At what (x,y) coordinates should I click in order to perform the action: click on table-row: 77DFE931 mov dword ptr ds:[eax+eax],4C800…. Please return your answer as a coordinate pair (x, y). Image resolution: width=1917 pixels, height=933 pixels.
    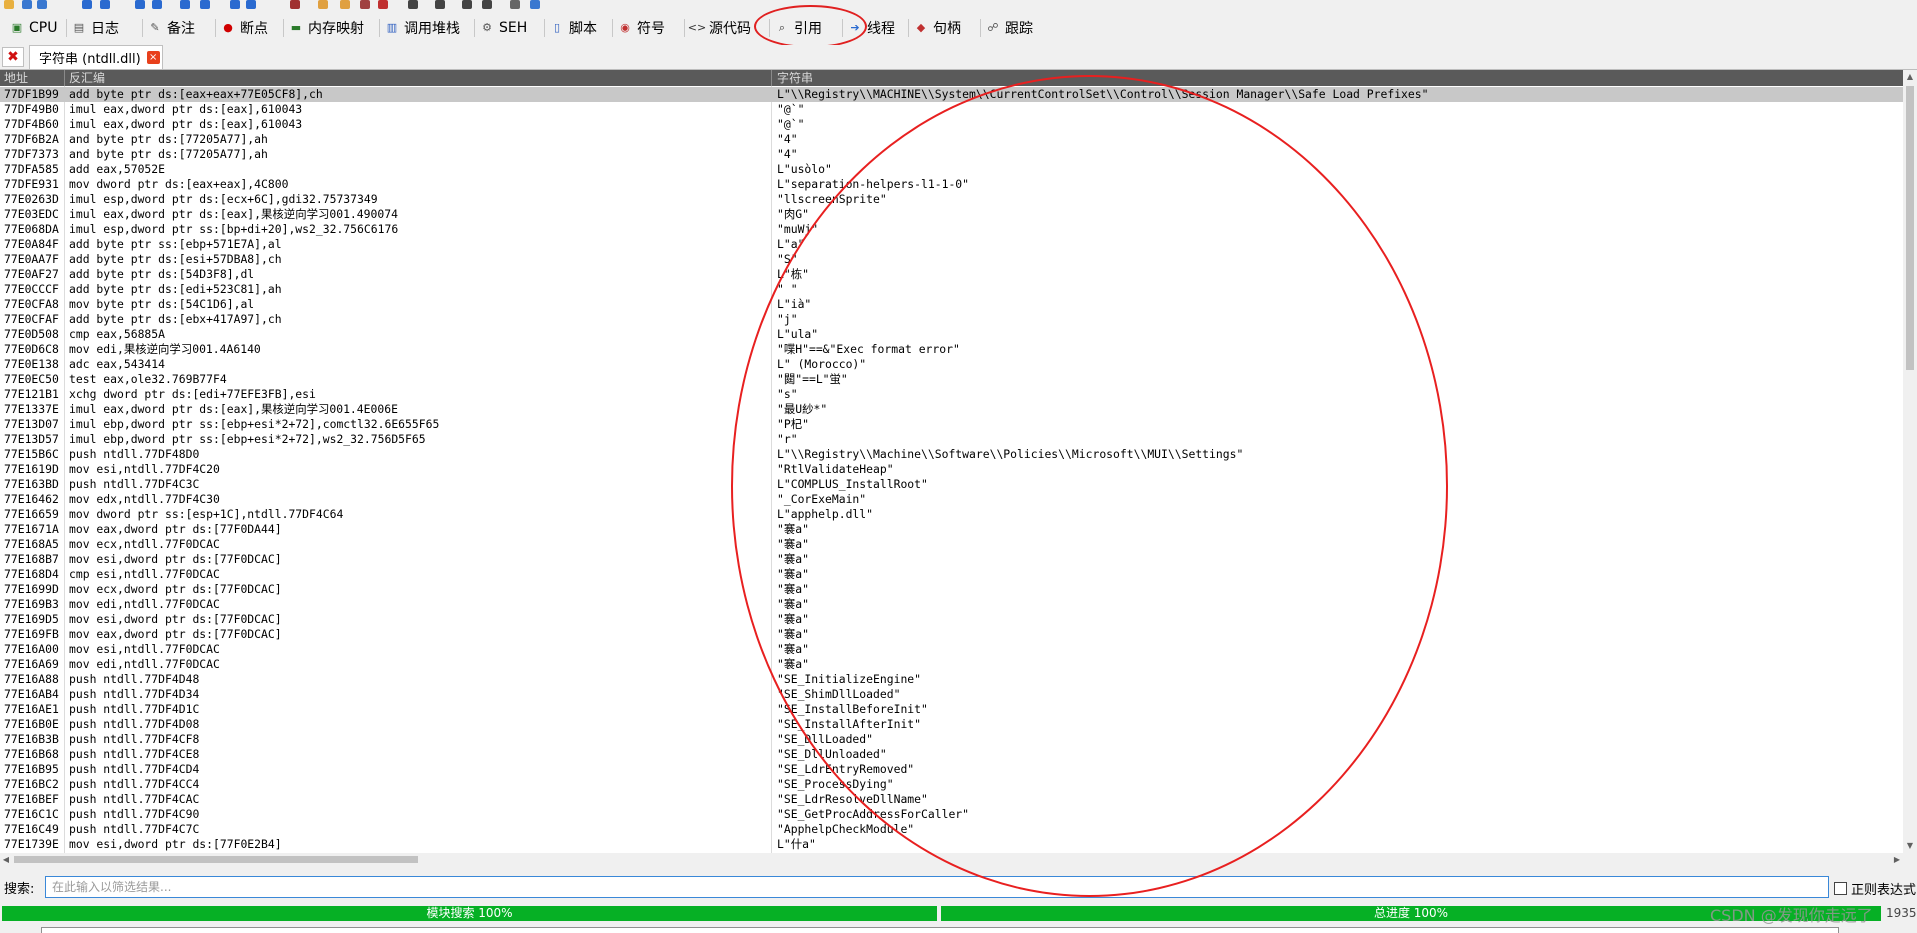
    Looking at the image, I should click on (951, 184).